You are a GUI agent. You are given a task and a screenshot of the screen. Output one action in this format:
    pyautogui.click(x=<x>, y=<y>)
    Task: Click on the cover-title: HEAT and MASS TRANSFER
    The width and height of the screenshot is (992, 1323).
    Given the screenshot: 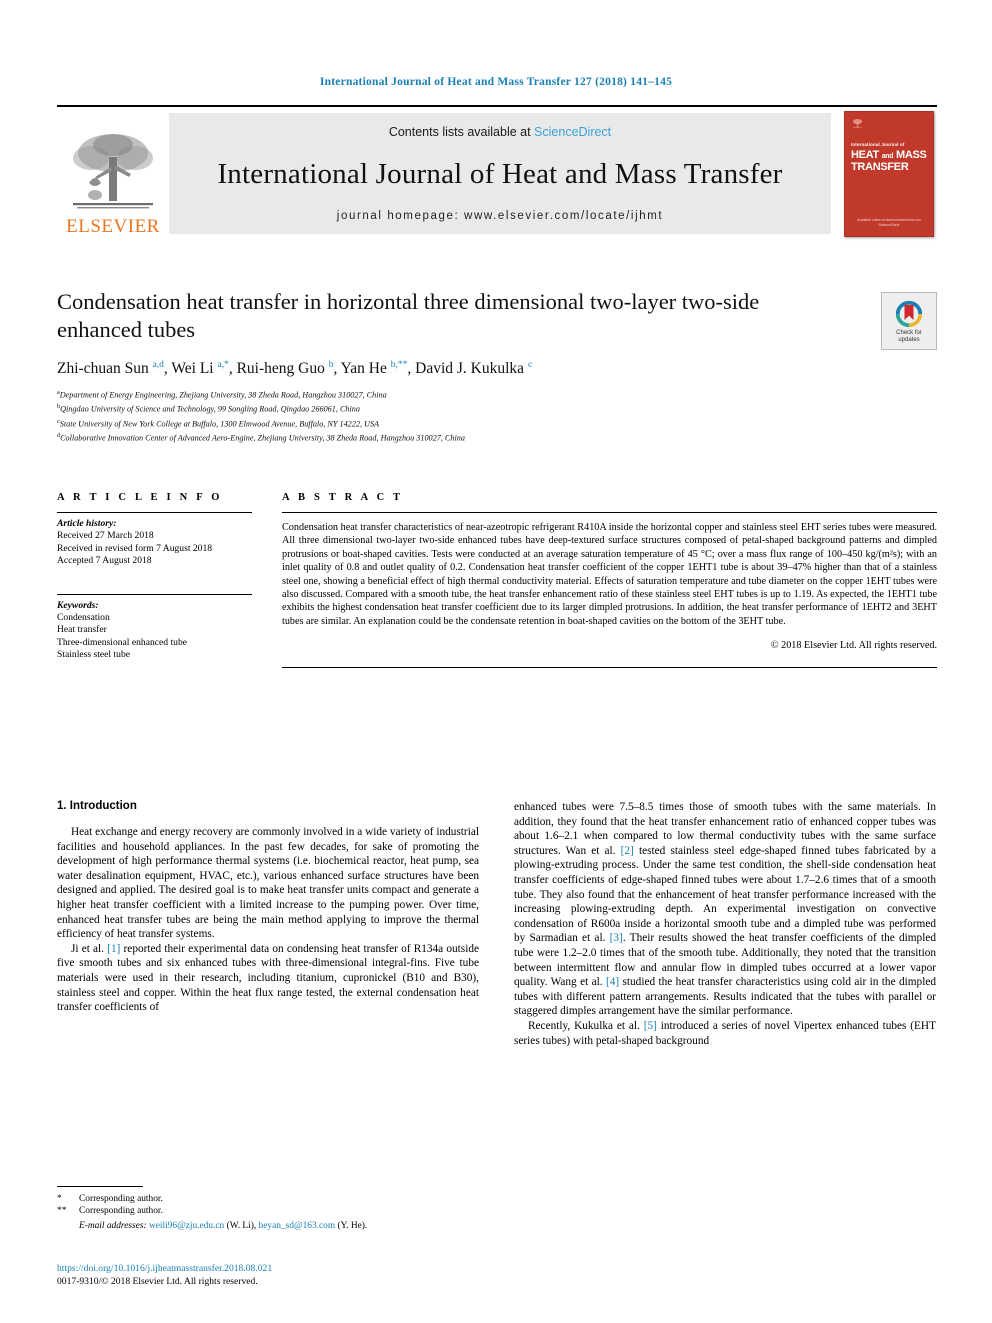 What is the action you would take?
    pyautogui.click(x=890, y=161)
    